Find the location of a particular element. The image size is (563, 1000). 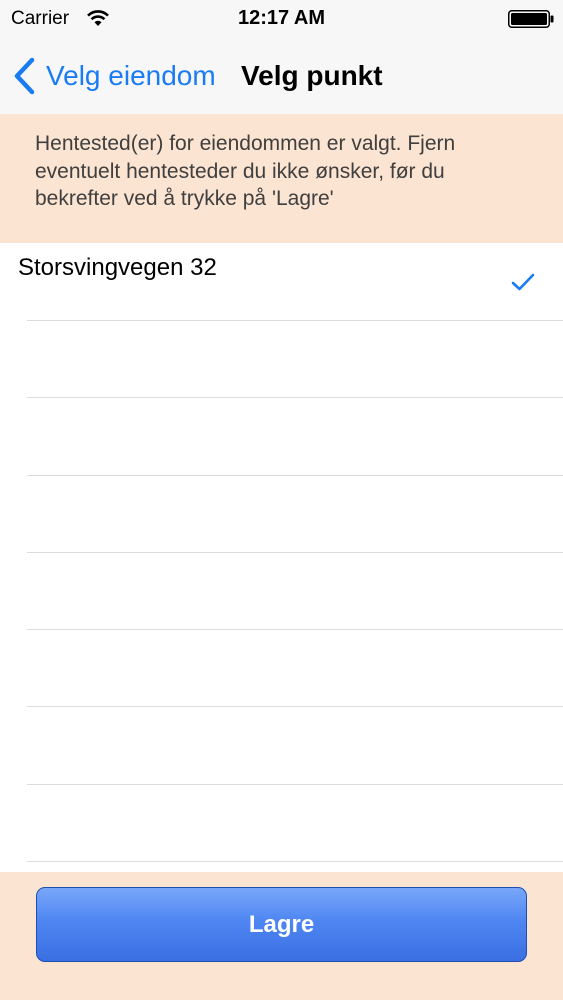

info-text-line-3: bekrefter ved å trykke på 'Lagre' is located at coordinates (184, 198).